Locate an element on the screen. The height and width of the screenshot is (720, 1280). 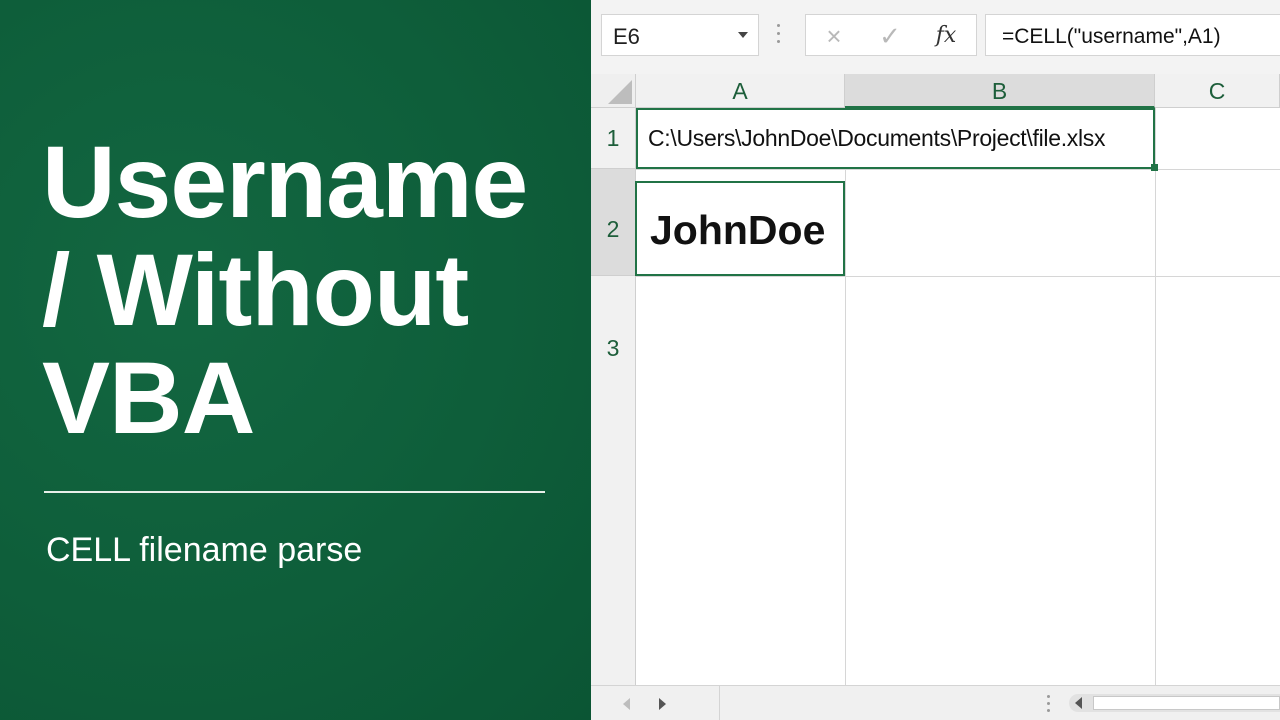
horizontal-scrollbar is located at coordinates (1174, 703).